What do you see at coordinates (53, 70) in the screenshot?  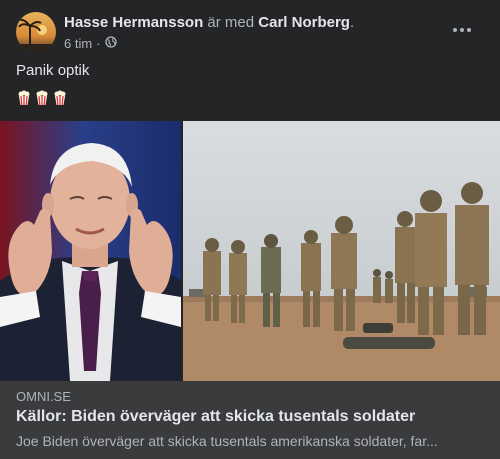 I see `post-text: Panik optik` at bounding box center [53, 70].